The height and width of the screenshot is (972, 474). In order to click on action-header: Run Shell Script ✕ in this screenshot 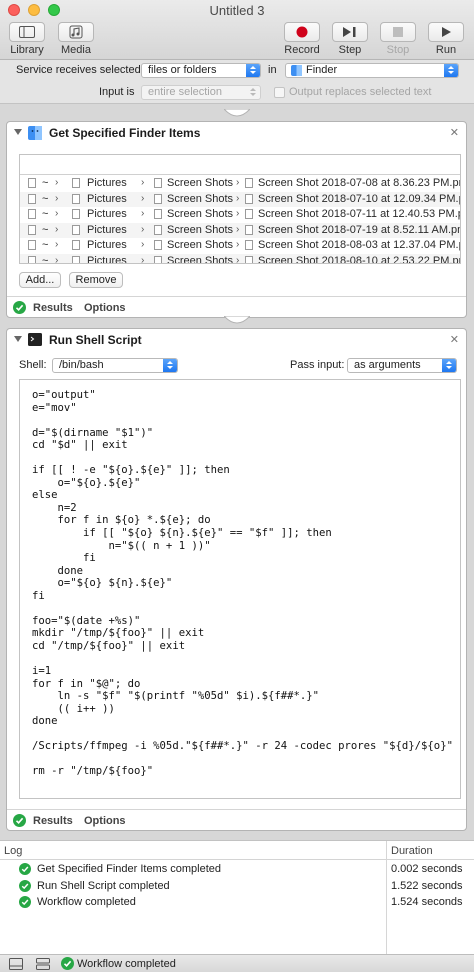, I will do `click(236, 340)`.